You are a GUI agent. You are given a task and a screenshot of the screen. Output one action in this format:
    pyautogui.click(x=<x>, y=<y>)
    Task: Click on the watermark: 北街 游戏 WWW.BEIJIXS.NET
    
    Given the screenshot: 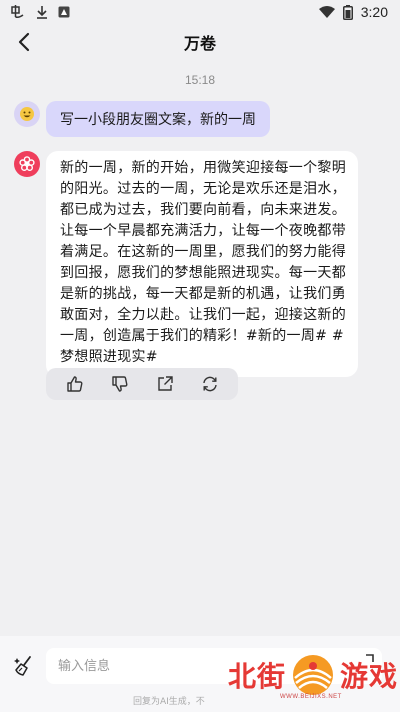 What is the action you would take?
    pyautogui.click(x=314, y=675)
    